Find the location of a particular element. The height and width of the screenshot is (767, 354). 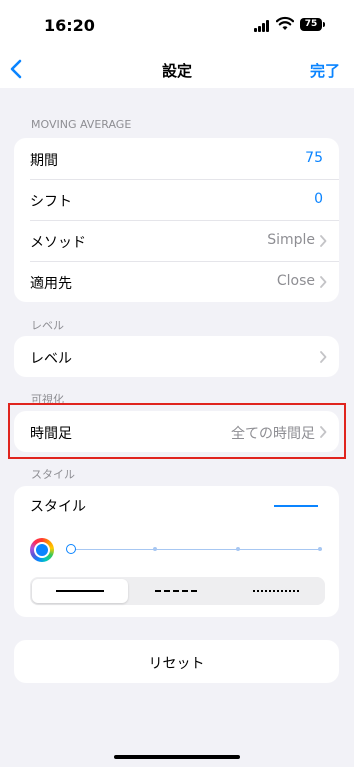

reset-label: リセット is located at coordinates (176, 664).